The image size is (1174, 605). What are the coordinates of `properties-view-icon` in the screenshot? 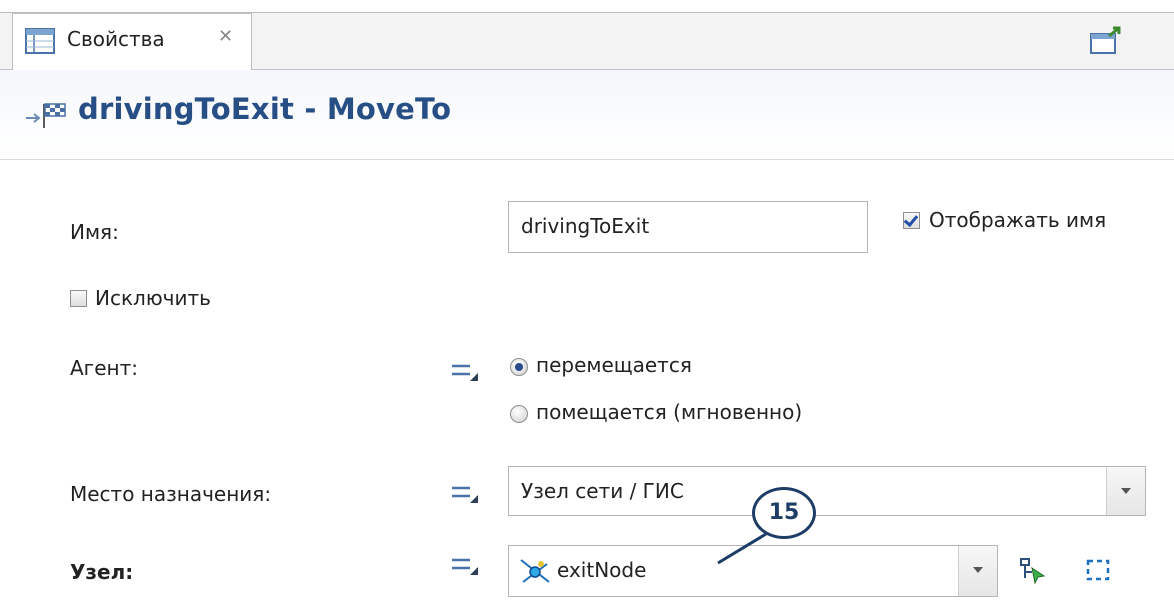 It's located at (40, 41).